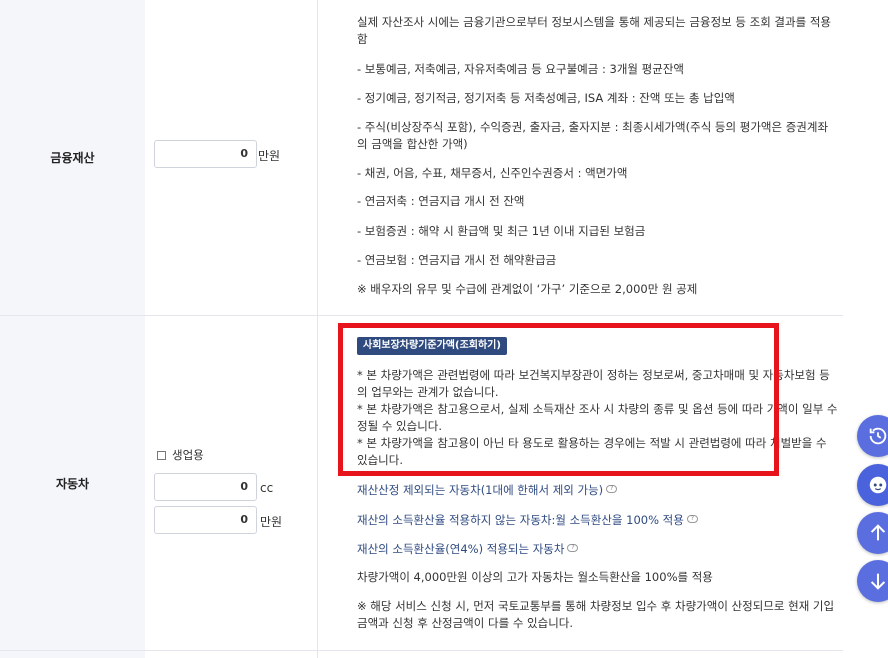  What do you see at coordinates (878, 532) in the screenshot?
I see `arrow-up-icon` at bounding box center [878, 532].